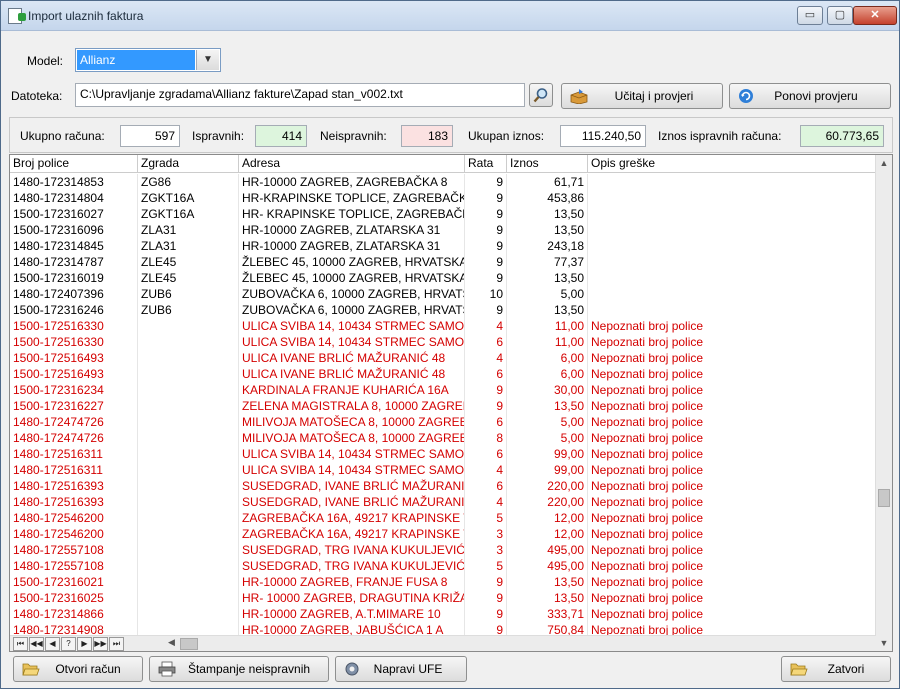  What do you see at coordinates (189, 644) in the screenshot?
I see `horizontal-scroll-thumb` at bounding box center [189, 644].